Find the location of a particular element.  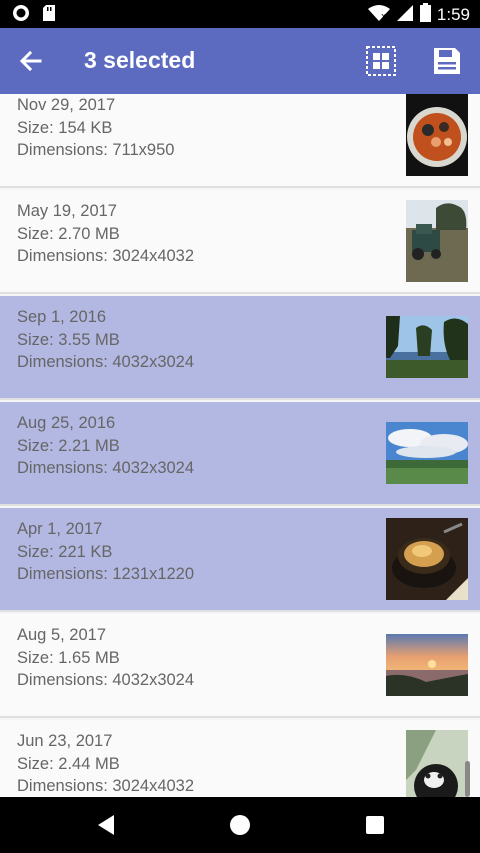

circle-home-icon is located at coordinates (240, 829).